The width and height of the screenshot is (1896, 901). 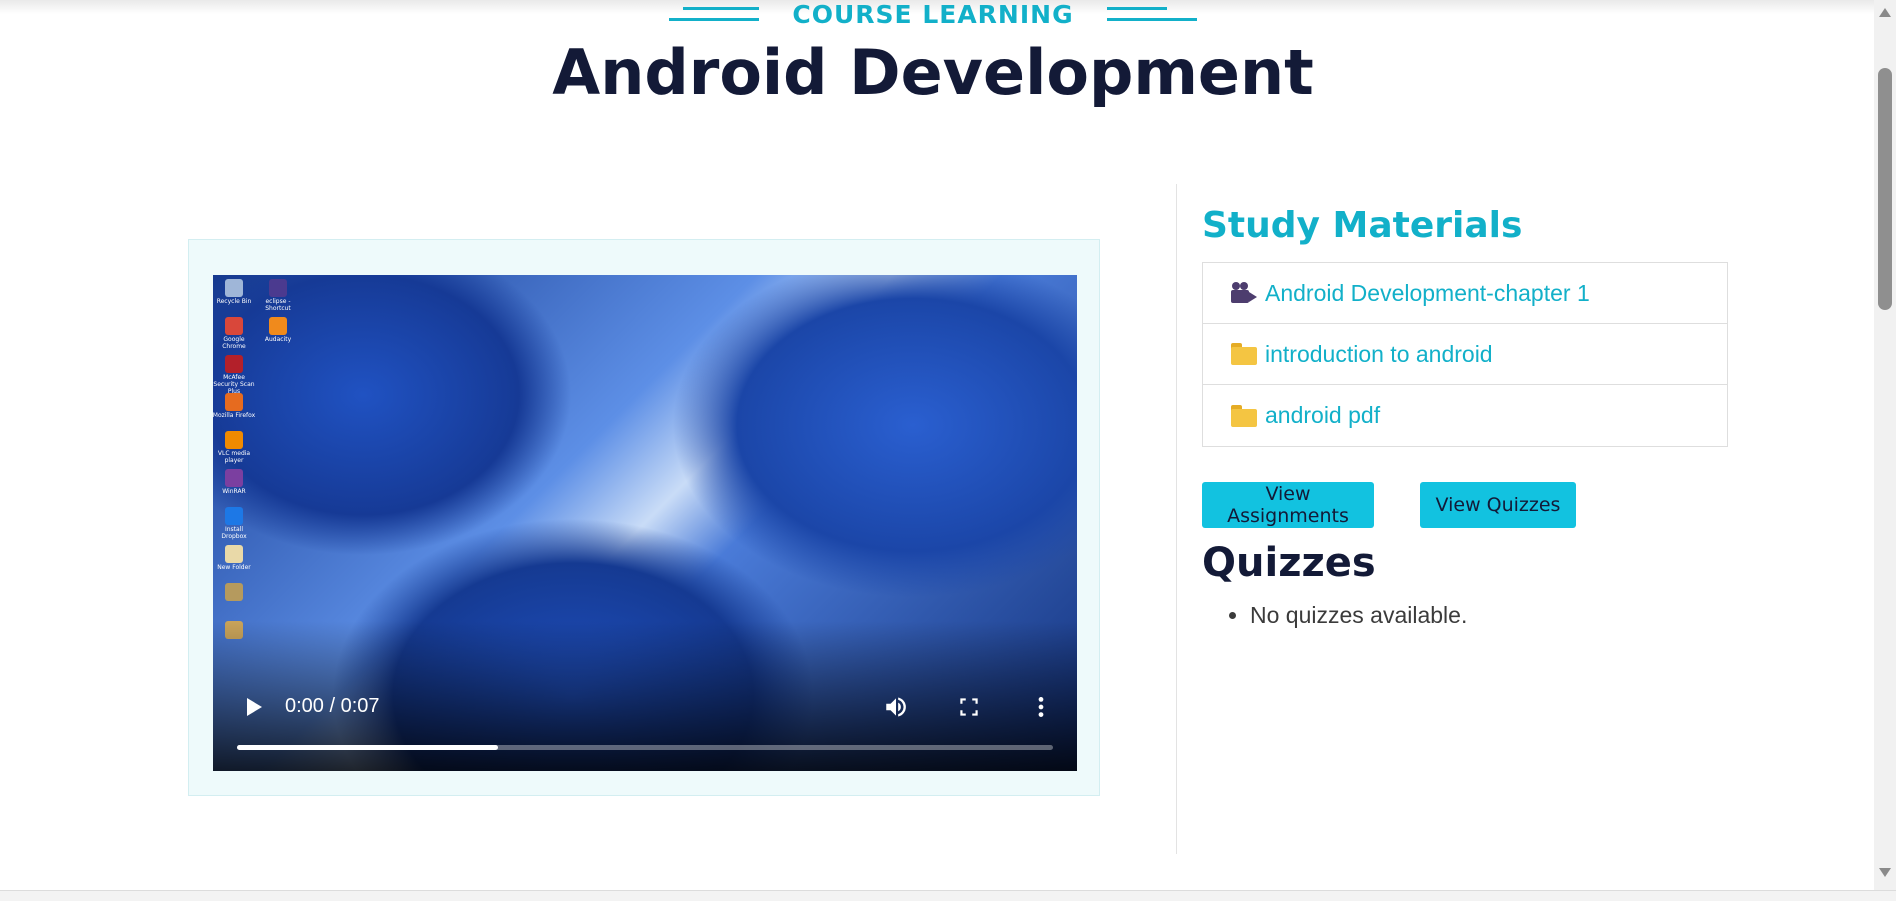 What do you see at coordinates (1176, 519) in the screenshot?
I see `column-divider` at bounding box center [1176, 519].